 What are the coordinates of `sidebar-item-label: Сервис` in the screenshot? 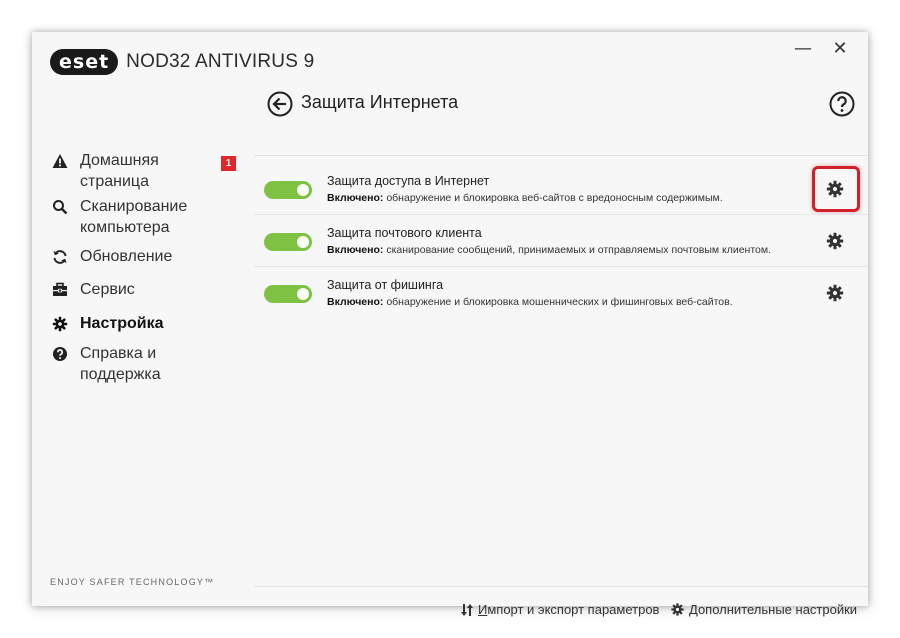 It's located at (107, 289).